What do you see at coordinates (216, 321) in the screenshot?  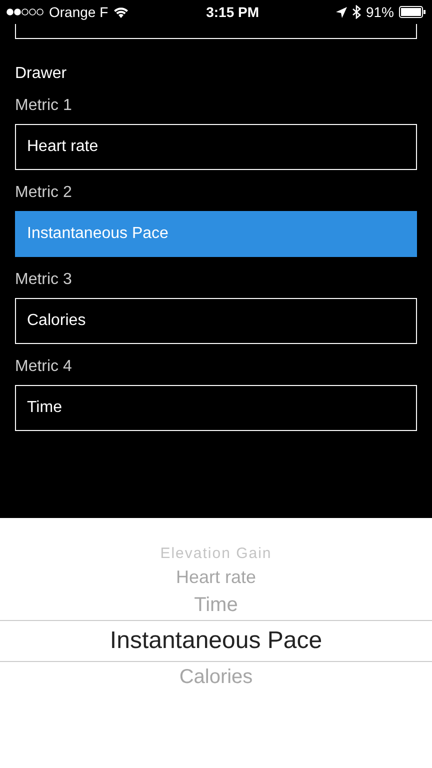 I see `metric-field: Calories` at bounding box center [216, 321].